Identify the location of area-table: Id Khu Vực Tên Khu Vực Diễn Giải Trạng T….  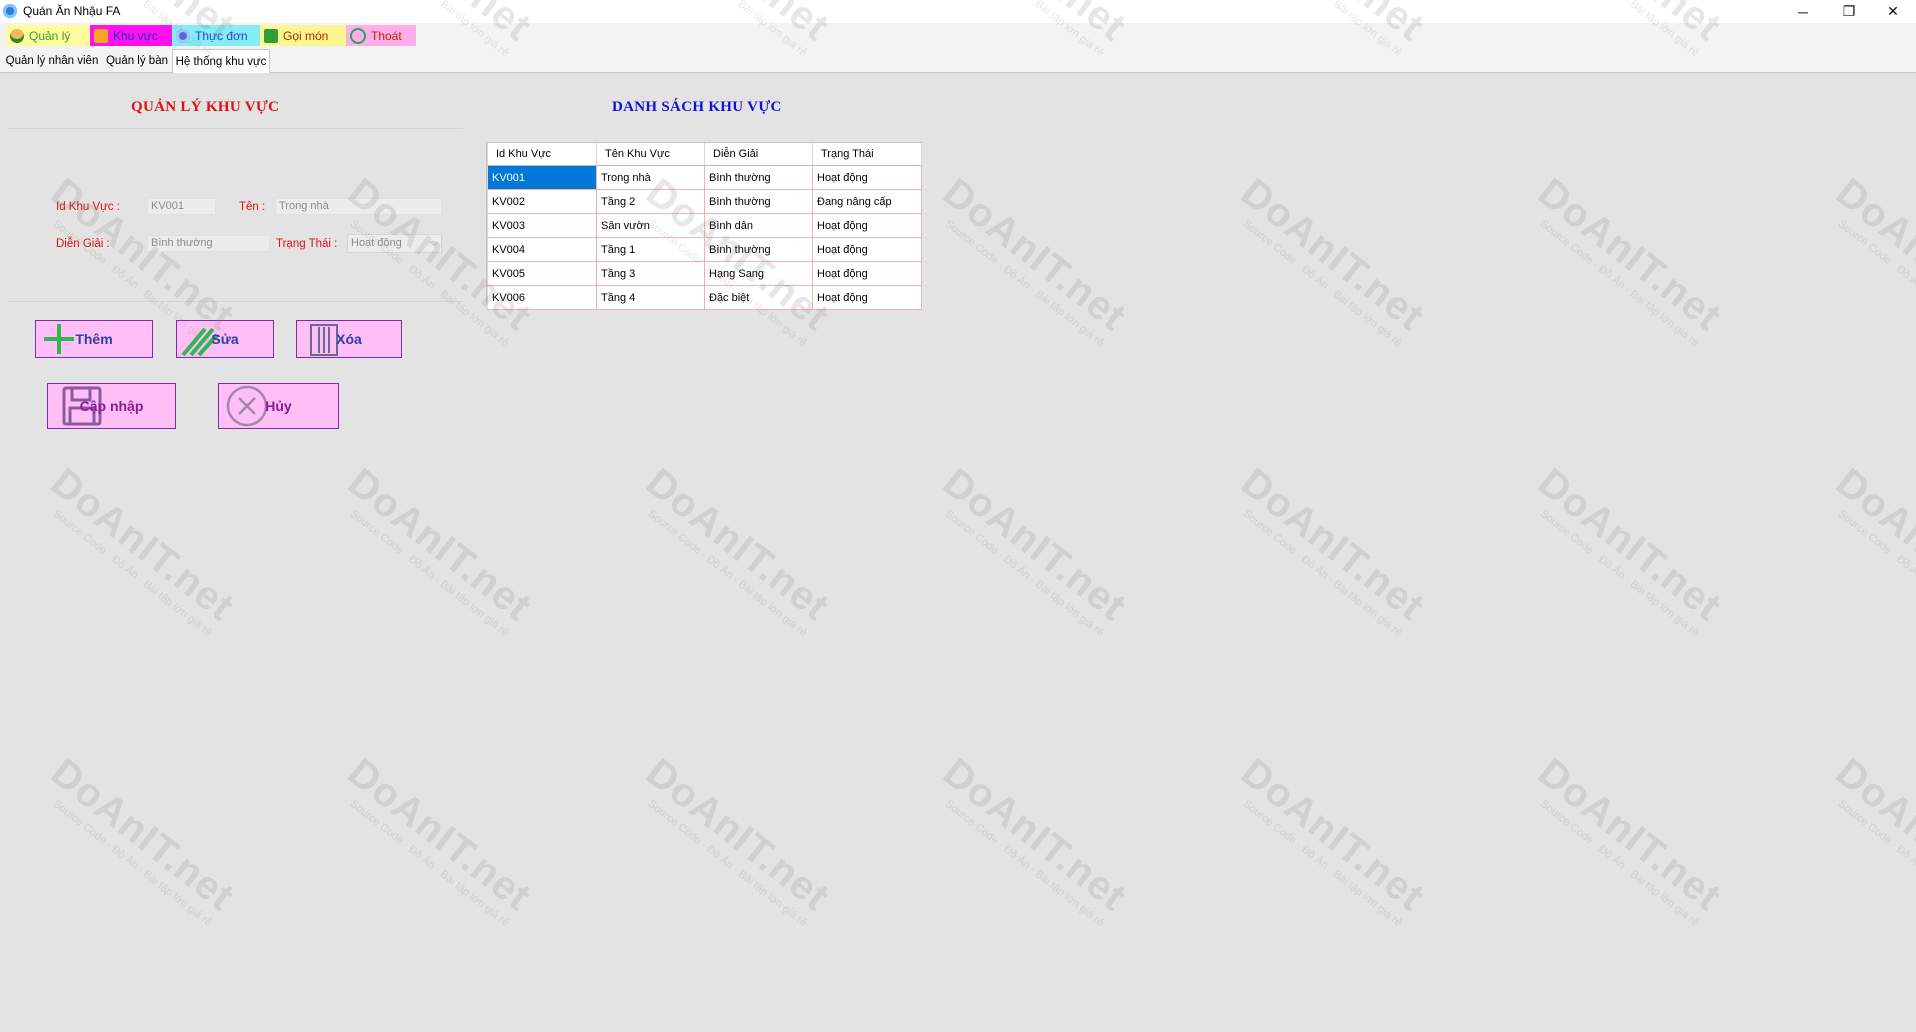
(704, 226).